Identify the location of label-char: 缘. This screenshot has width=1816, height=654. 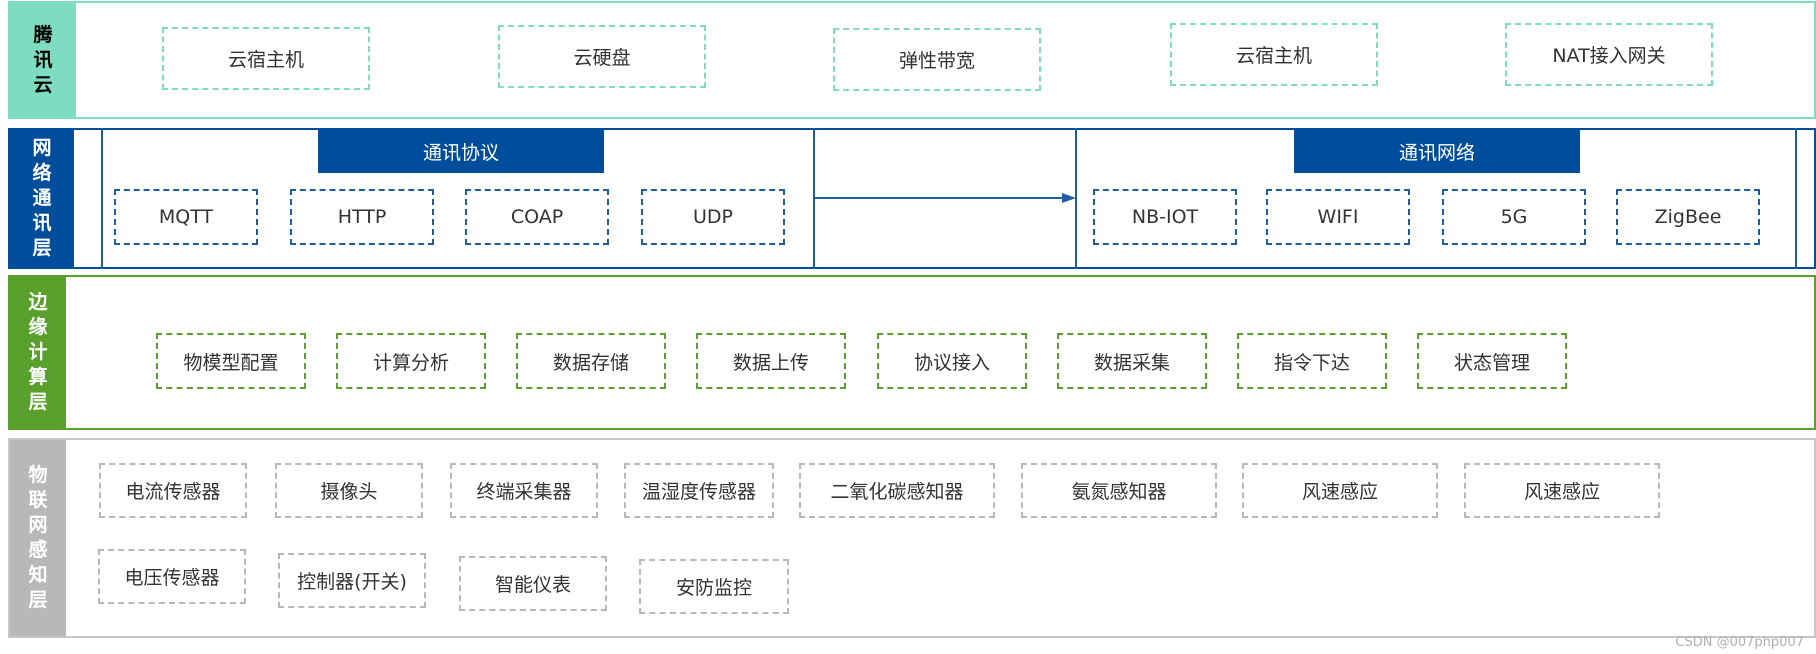
(38, 327).